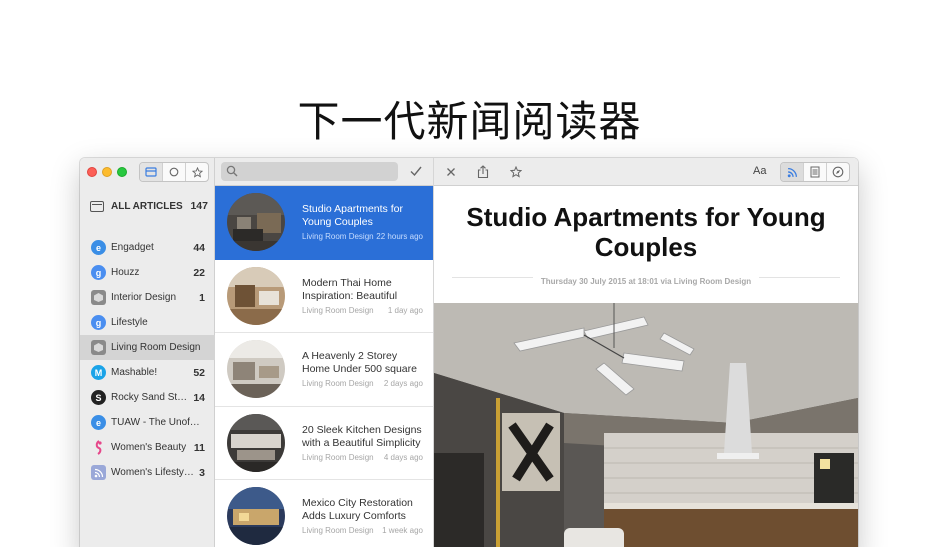  What do you see at coordinates (232, 171) in the screenshot?
I see `search-icon` at bounding box center [232, 171].